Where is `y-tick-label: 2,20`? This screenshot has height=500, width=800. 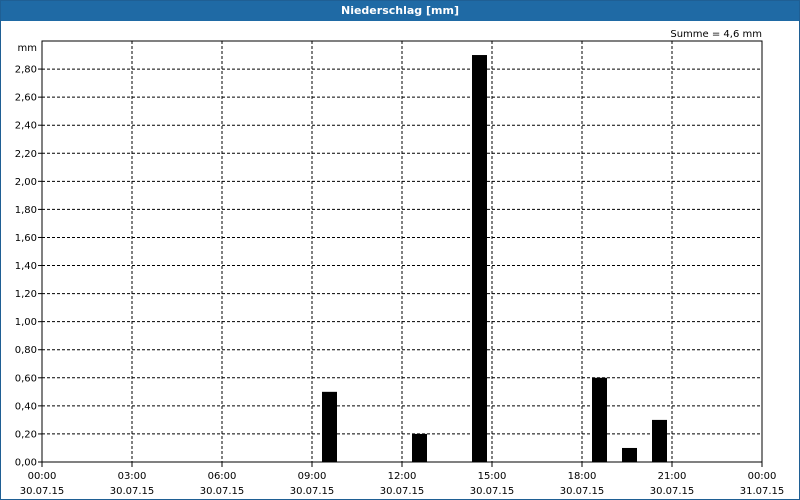 y-tick-label: 2,20 is located at coordinates (26, 154).